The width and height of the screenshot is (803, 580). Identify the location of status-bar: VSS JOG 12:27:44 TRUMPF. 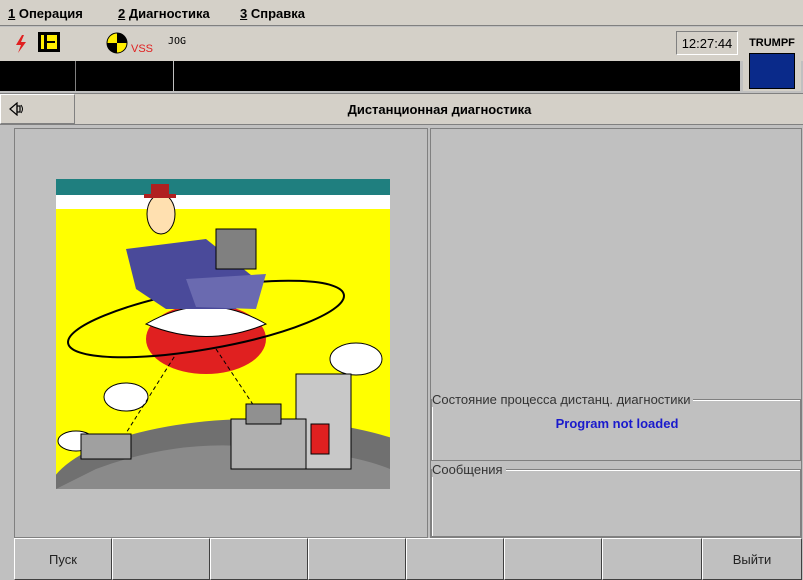
(401, 59).